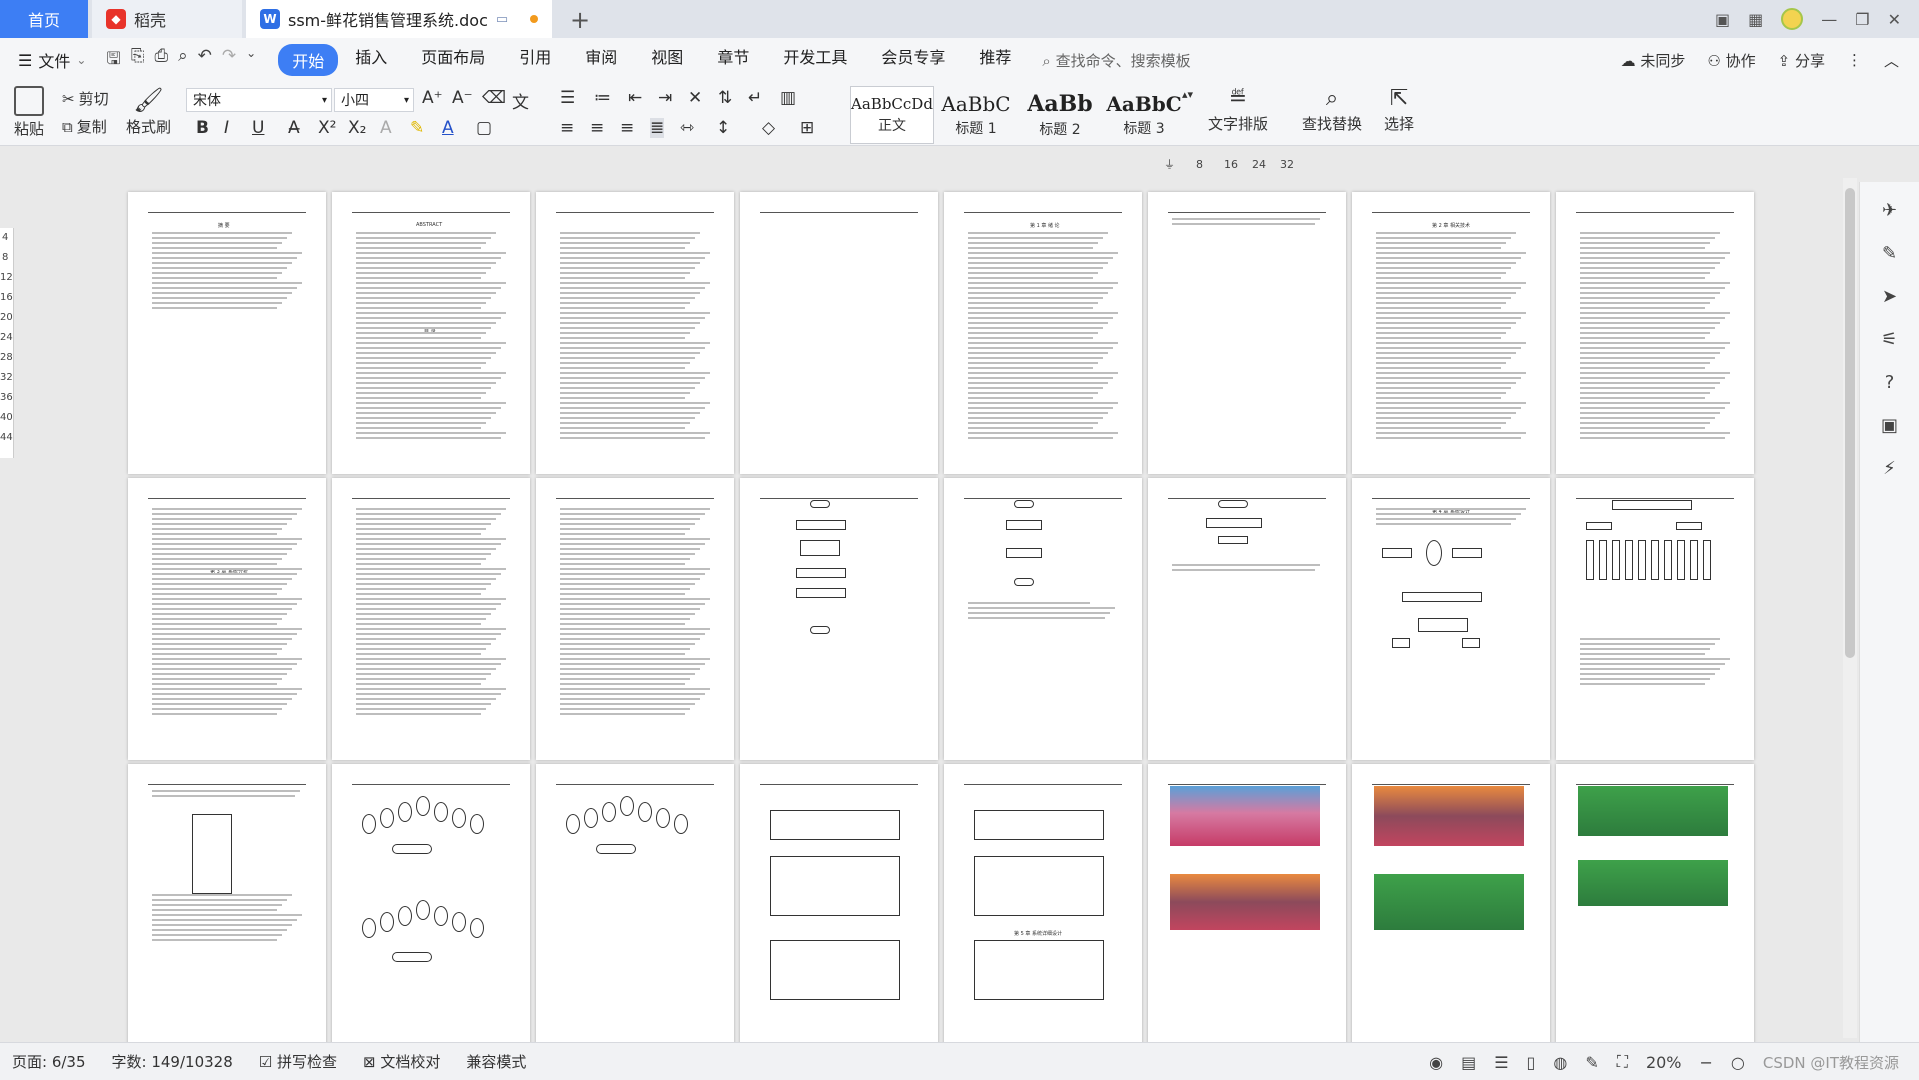  What do you see at coordinates (148, 111) in the screenshot?
I see `format-painter-button: 🖌 格式刷` at bounding box center [148, 111].